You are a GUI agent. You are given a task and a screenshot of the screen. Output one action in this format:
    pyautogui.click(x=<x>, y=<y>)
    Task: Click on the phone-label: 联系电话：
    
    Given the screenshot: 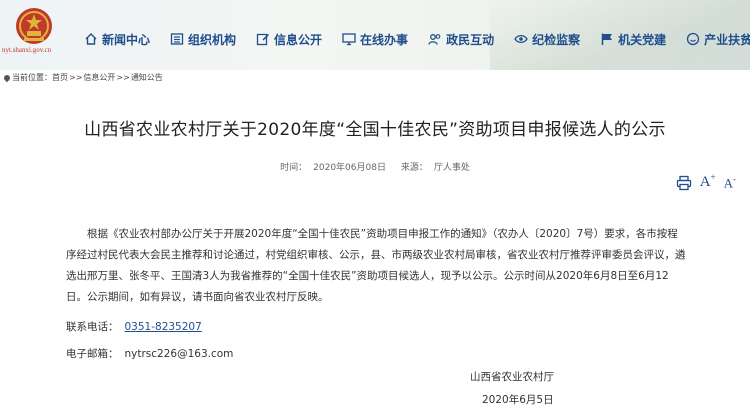 What is the action you would take?
    pyautogui.click(x=92, y=327)
    